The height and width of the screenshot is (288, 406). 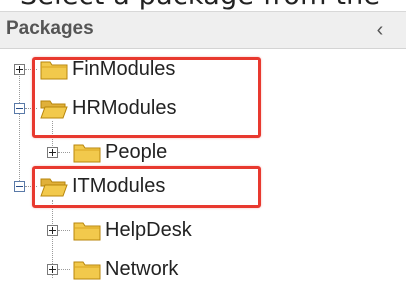 What do you see at coordinates (203, 30) in the screenshot?
I see `panel-header: Packages ‹` at bounding box center [203, 30].